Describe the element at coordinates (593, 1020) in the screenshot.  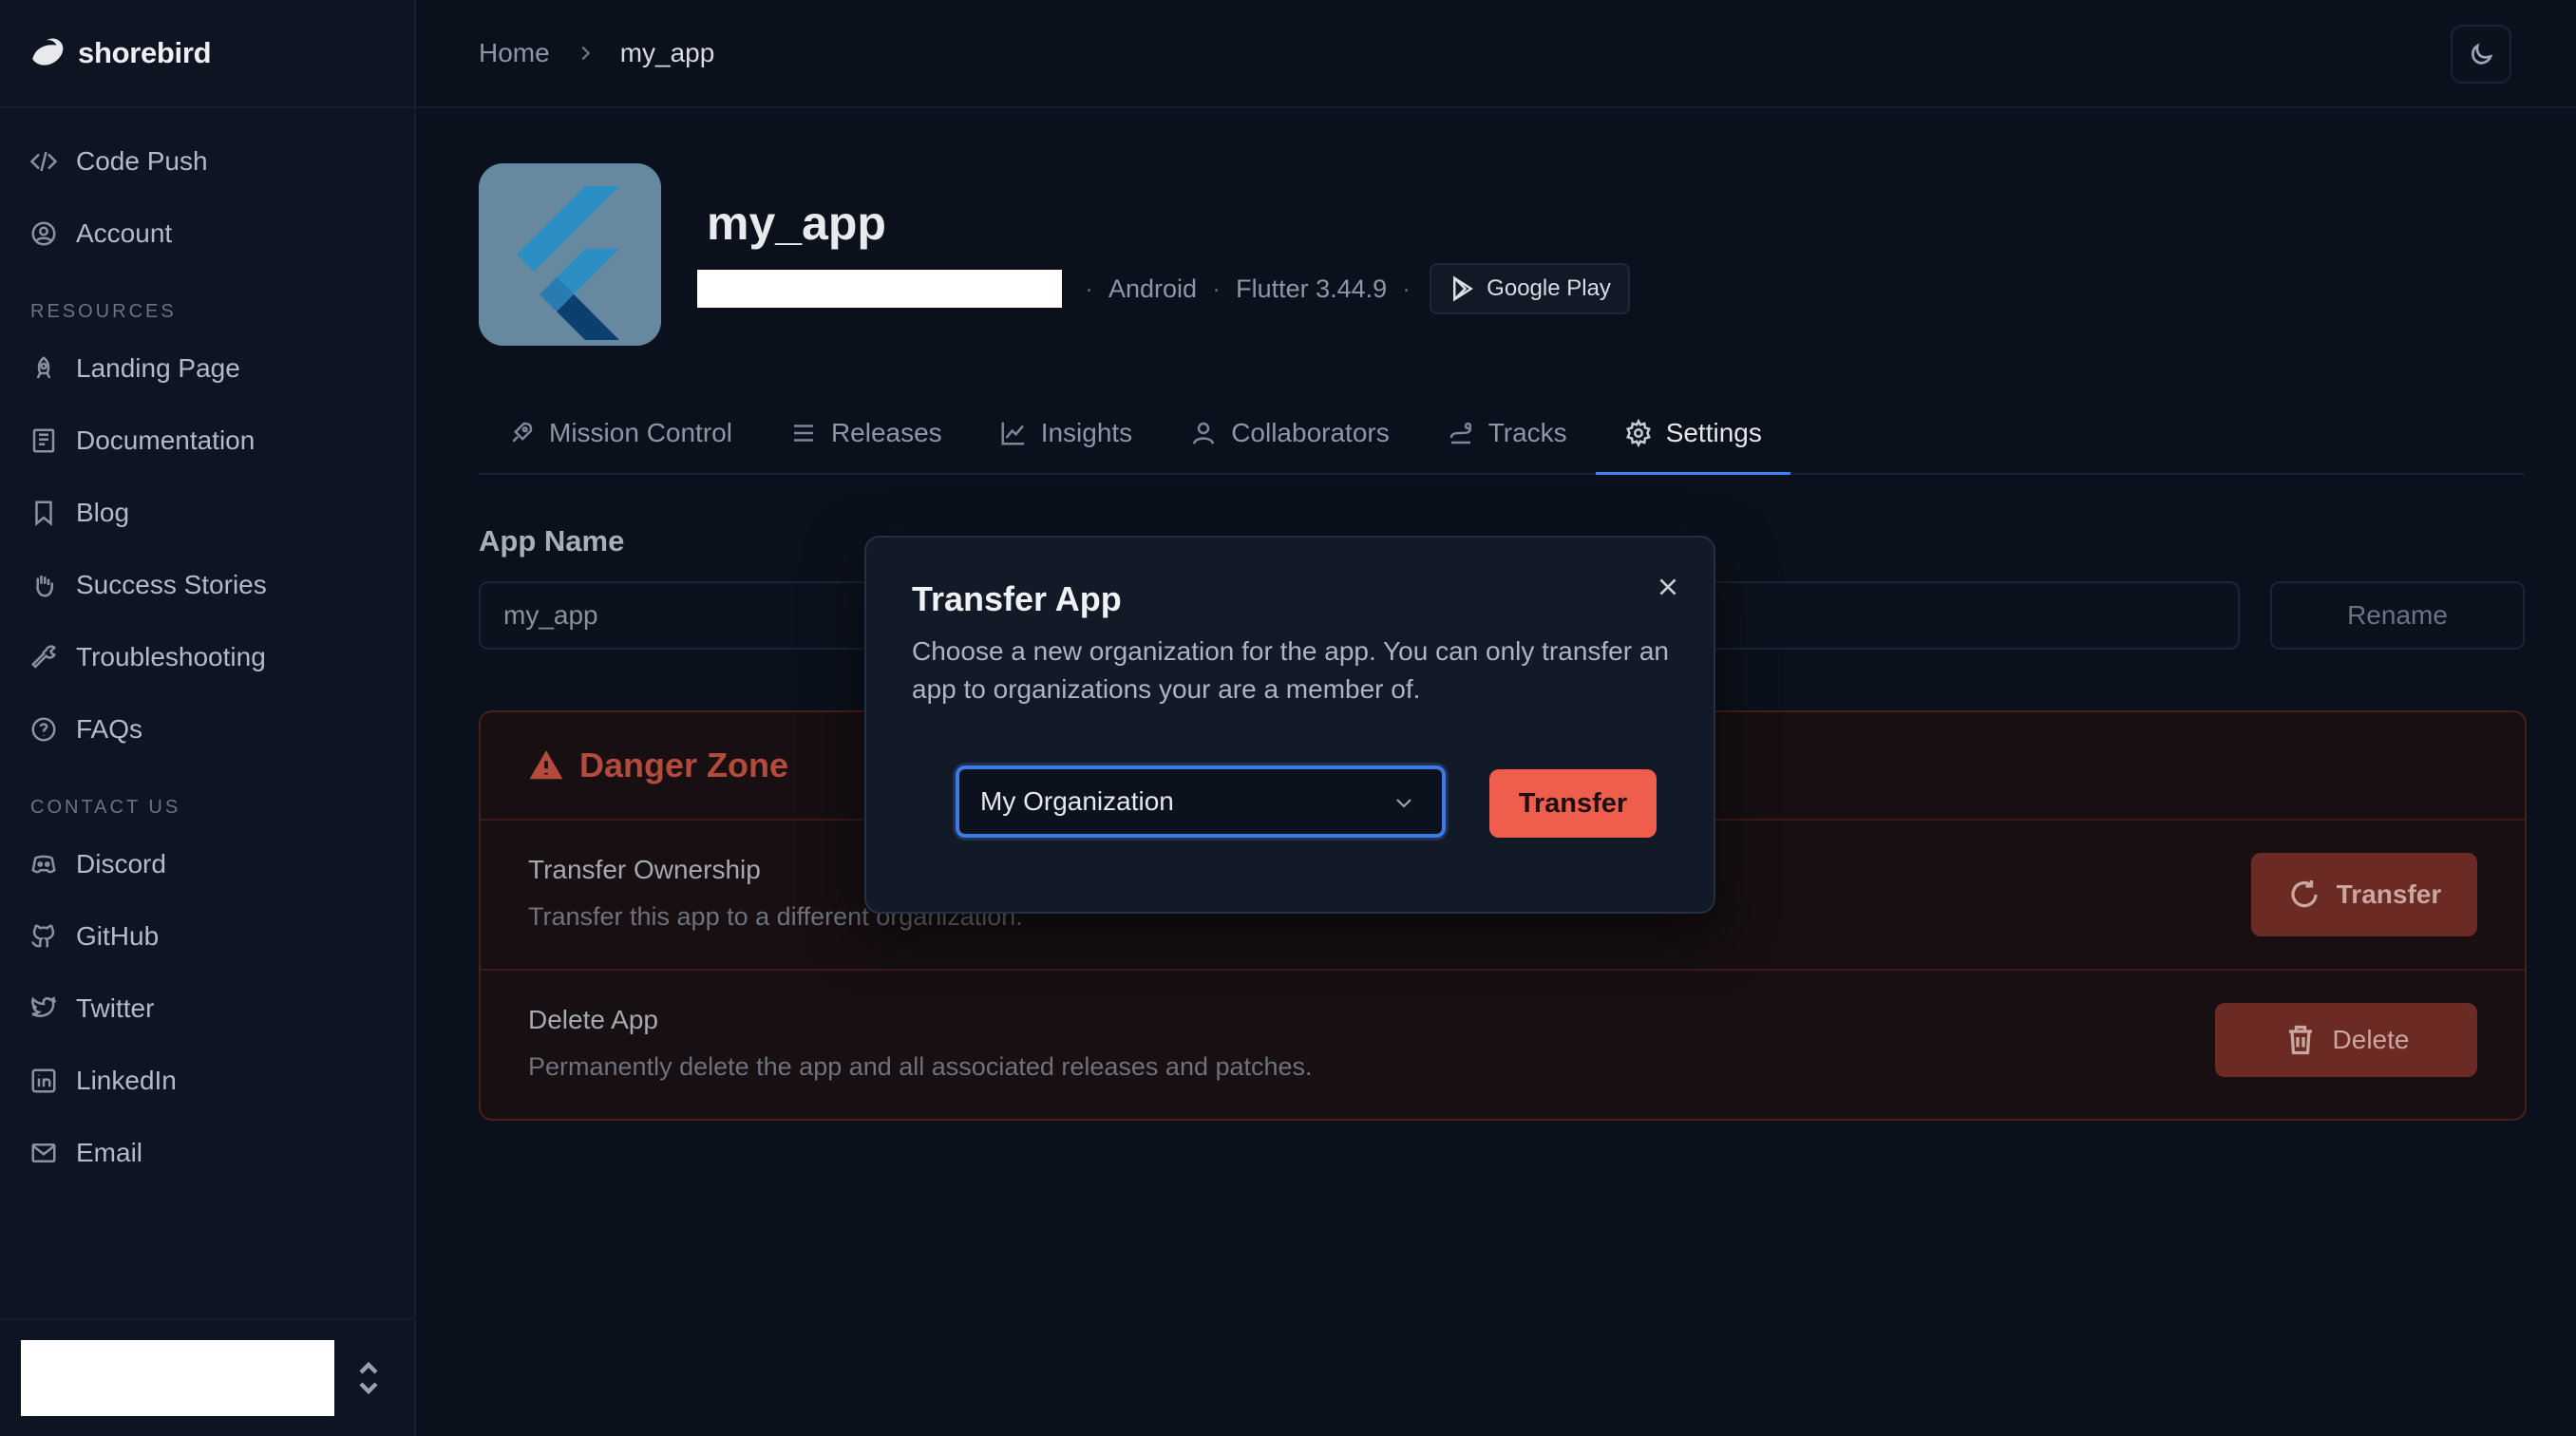
I see `delete-app-title: Delete App` at that location.